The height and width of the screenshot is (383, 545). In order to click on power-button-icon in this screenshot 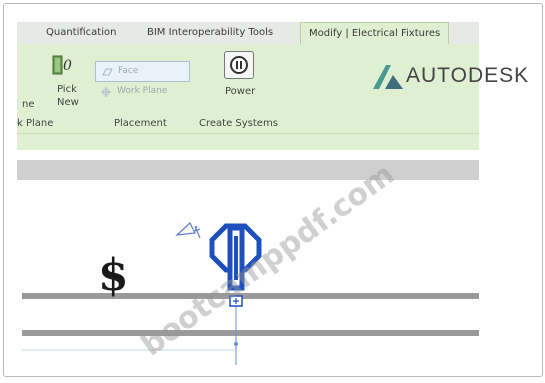, I will do `click(239, 65)`.